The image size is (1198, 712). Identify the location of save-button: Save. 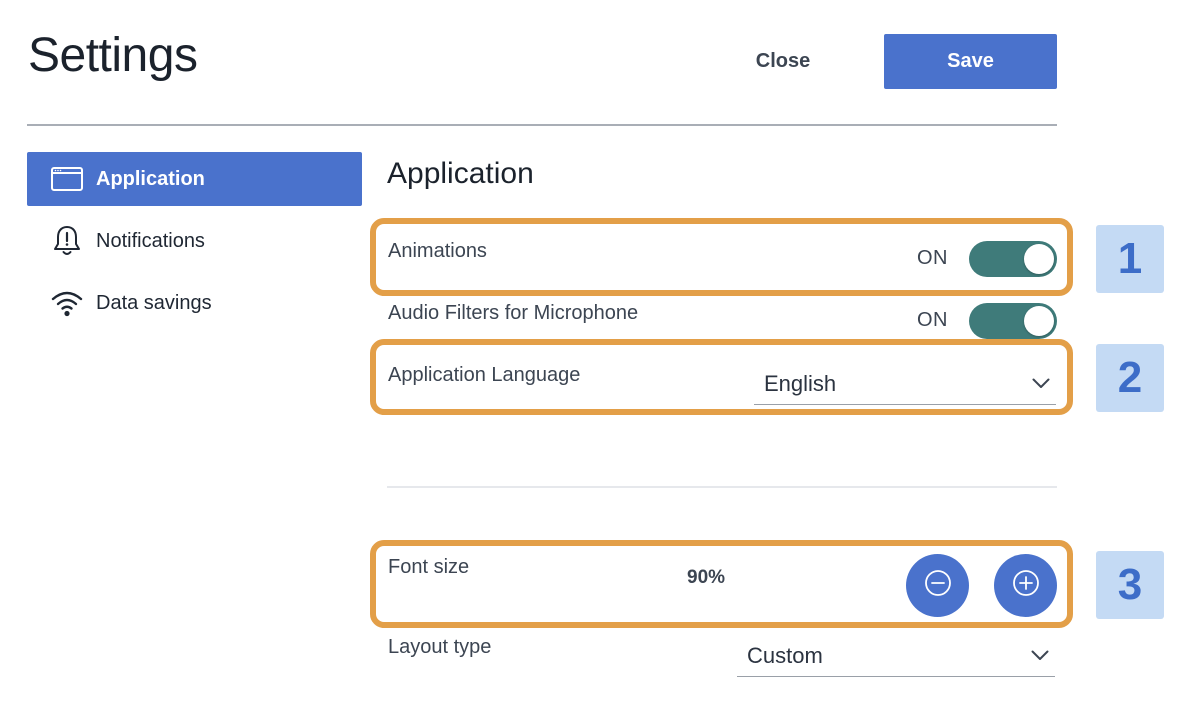
(970, 61).